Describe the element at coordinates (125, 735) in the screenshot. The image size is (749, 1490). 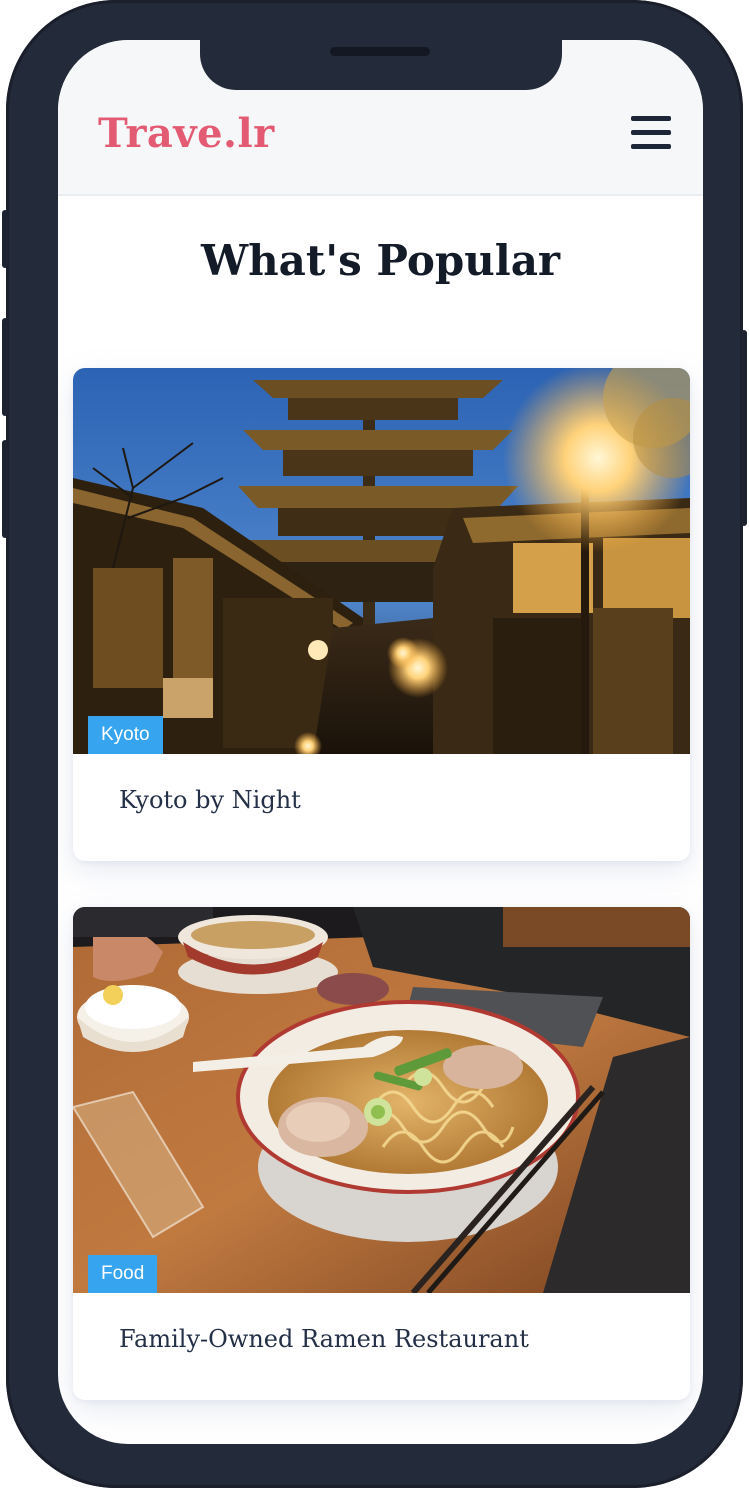
I see `tag-badge: Kyoto` at that location.